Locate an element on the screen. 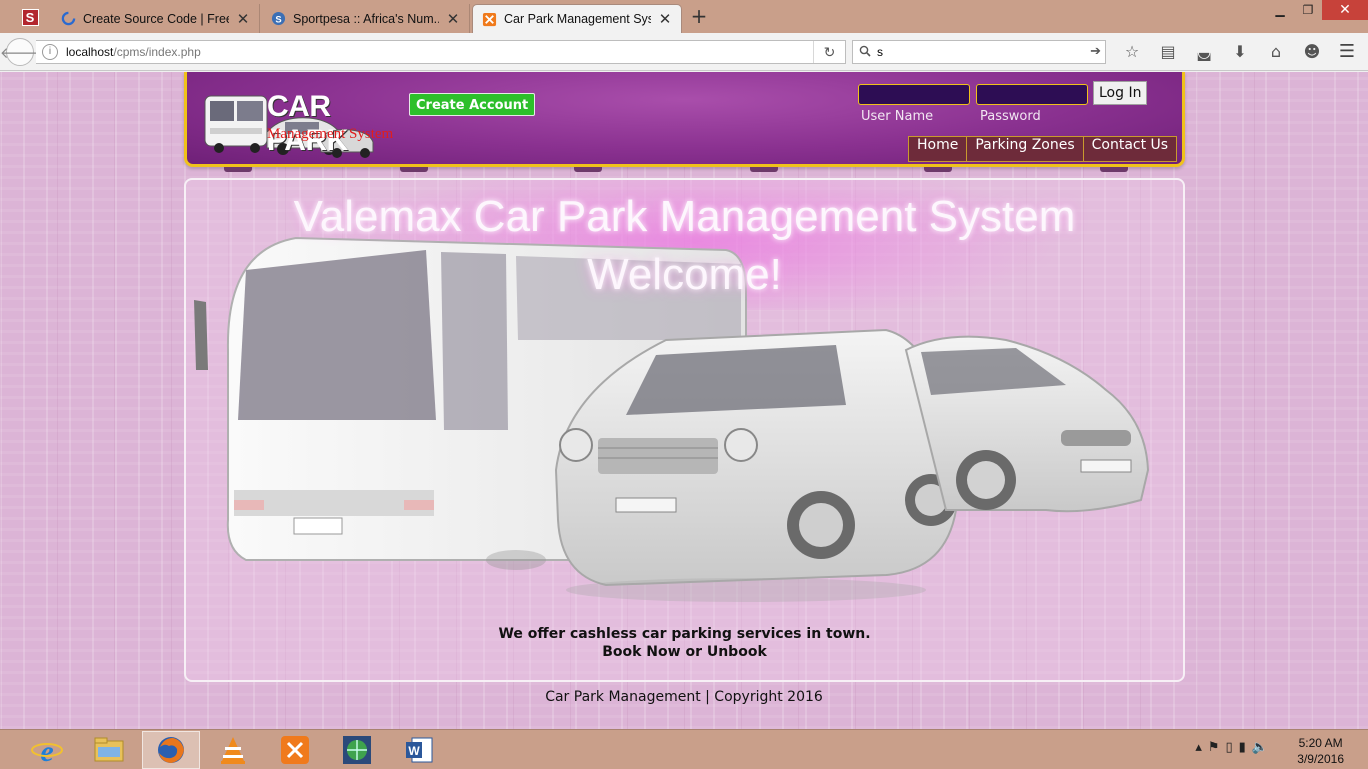 Image resolution: width=1368 pixels, height=769 pixels. logo-title: CAR PARK is located at coordinates (307, 123).